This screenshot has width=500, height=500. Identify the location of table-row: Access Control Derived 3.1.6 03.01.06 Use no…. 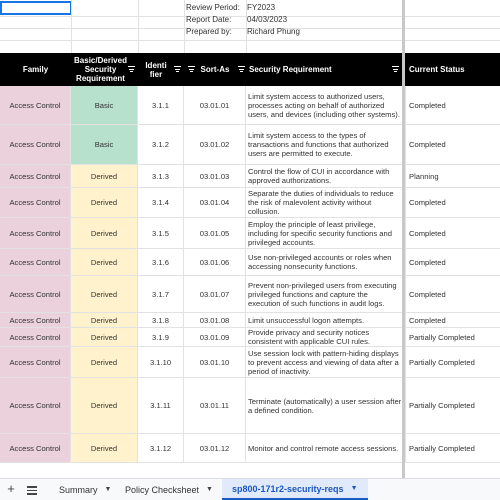
(250, 262).